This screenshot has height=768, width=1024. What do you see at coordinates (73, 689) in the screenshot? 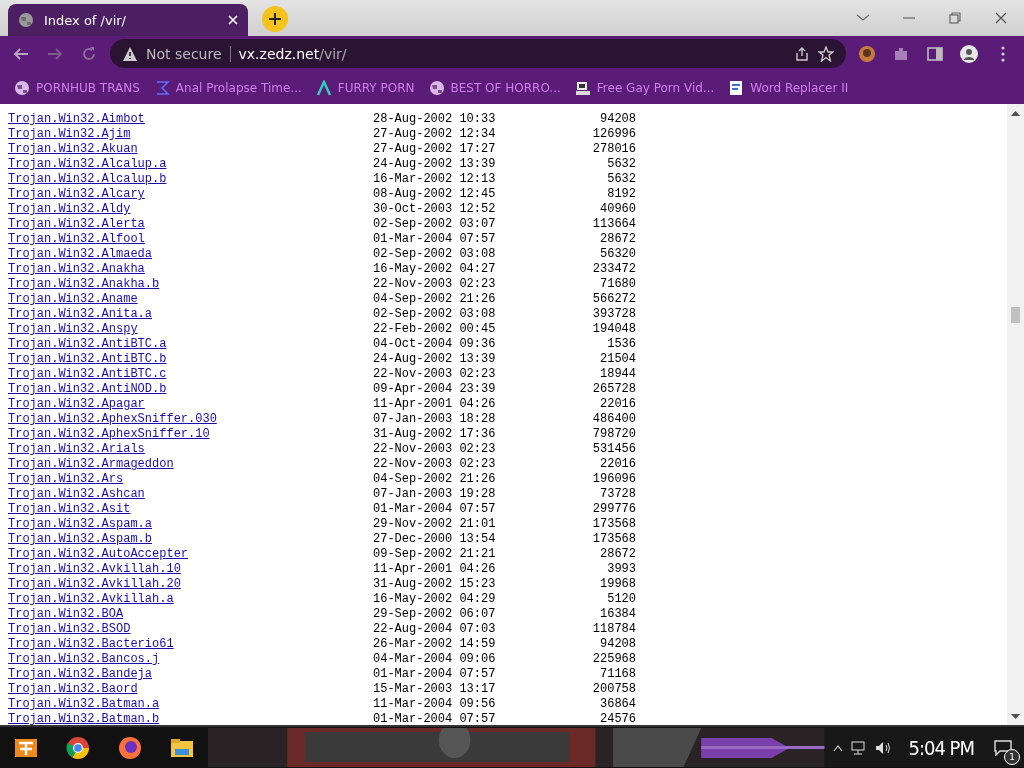
I see `file-link: Trojan.Win32.Baord` at bounding box center [73, 689].